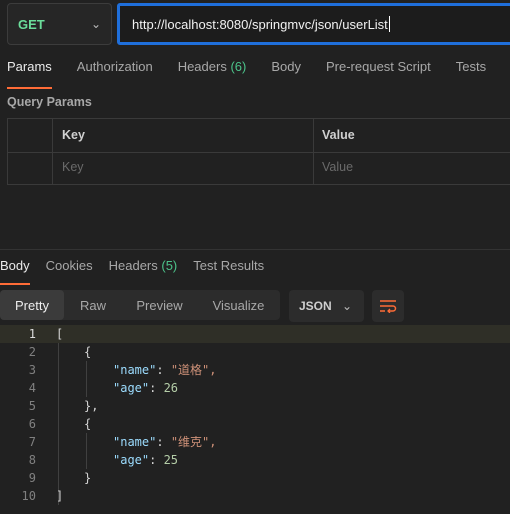 The image size is (510, 514). What do you see at coordinates (338, 135) in the screenshot?
I see `column-header-value: Value` at bounding box center [338, 135].